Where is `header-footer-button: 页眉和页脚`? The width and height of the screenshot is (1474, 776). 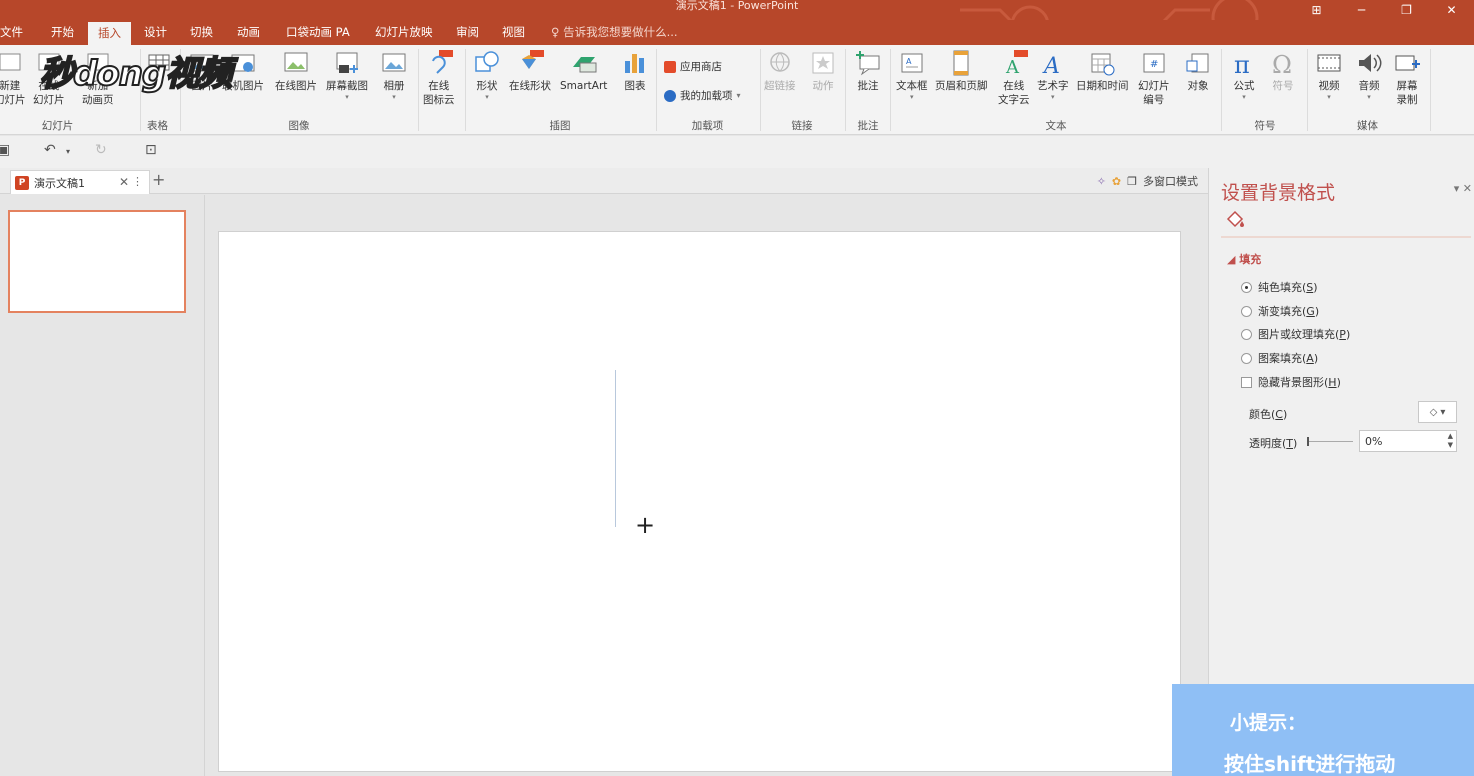
header-footer-button: 页眉和页脚 is located at coordinates (961, 71).